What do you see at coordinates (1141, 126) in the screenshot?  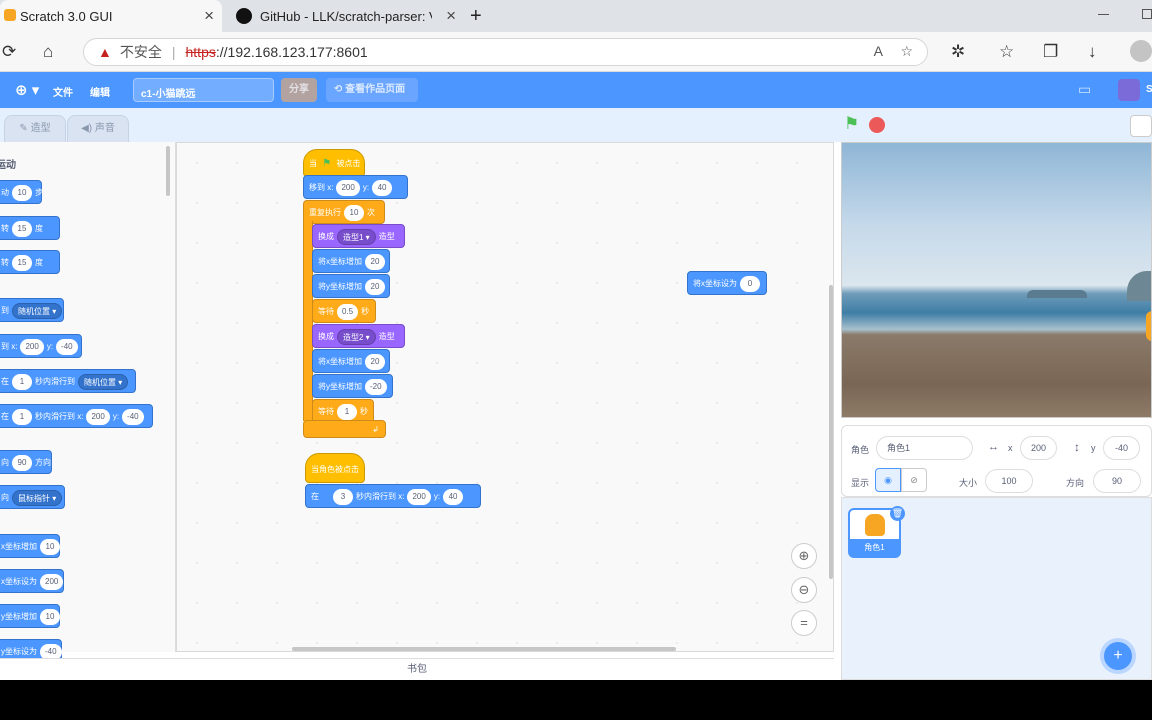 I see `stage-size-toggle-icon` at bounding box center [1141, 126].